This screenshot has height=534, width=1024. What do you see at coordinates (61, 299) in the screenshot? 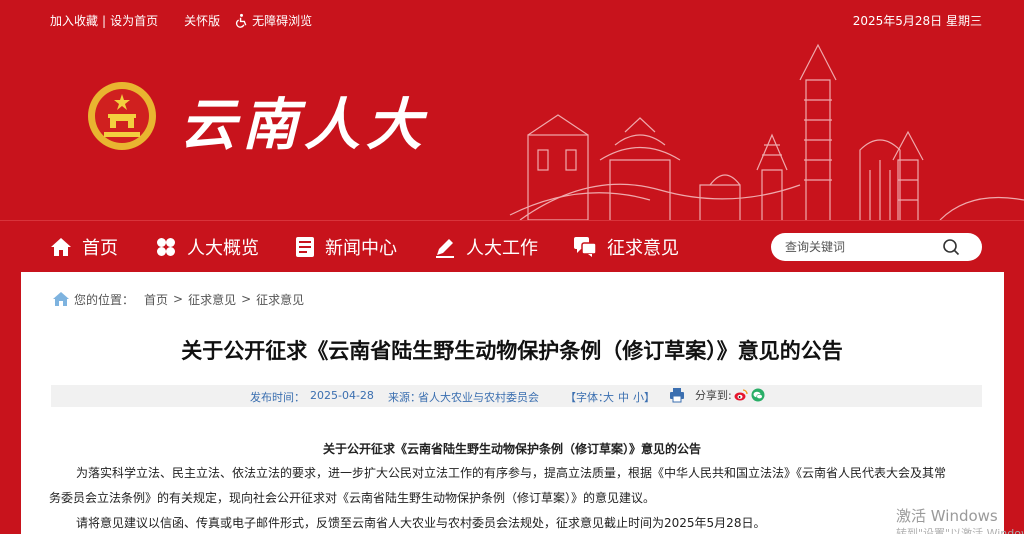
I see `home-location-icon` at bounding box center [61, 299].